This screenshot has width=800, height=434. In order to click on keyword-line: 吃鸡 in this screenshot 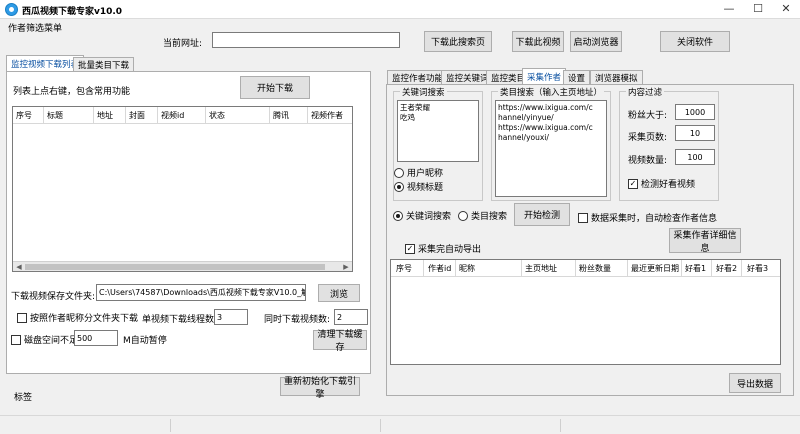, I will do `click(407, 117)`.